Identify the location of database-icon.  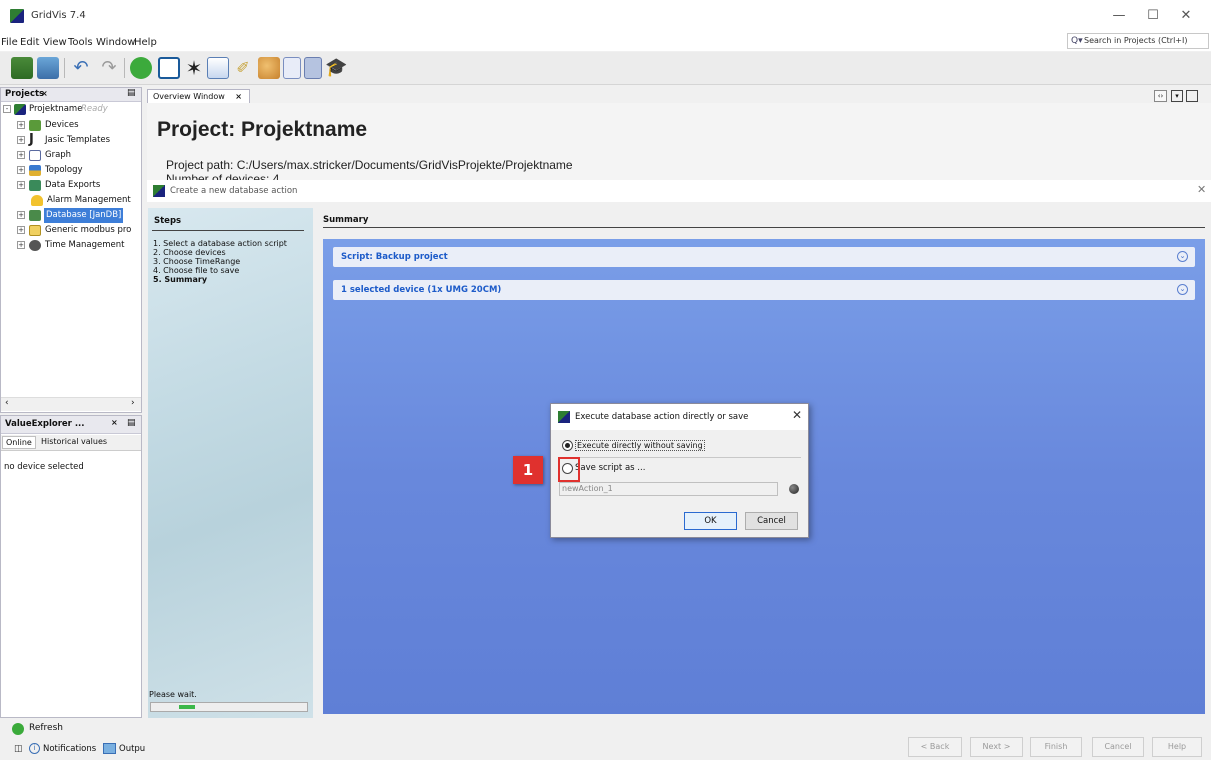
(35, 215).